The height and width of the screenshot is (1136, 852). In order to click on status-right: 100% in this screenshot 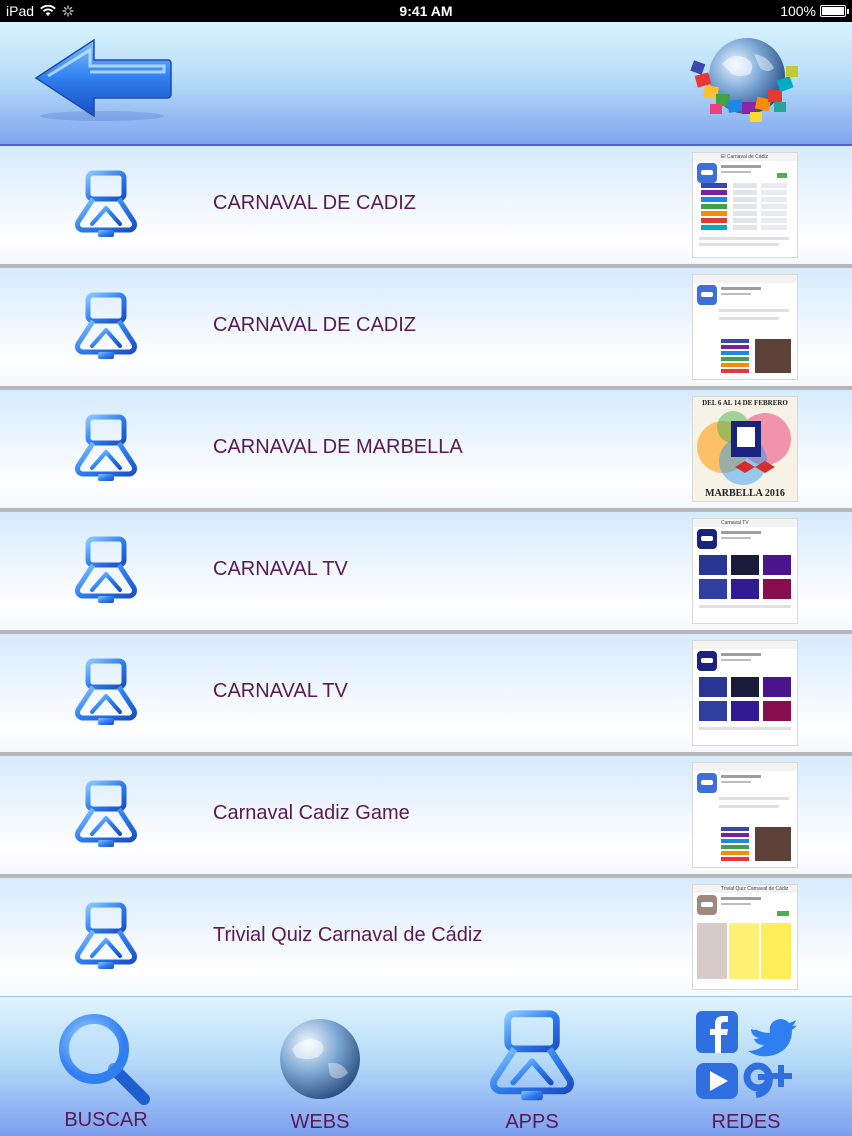, I will do `click(814, 11)`.